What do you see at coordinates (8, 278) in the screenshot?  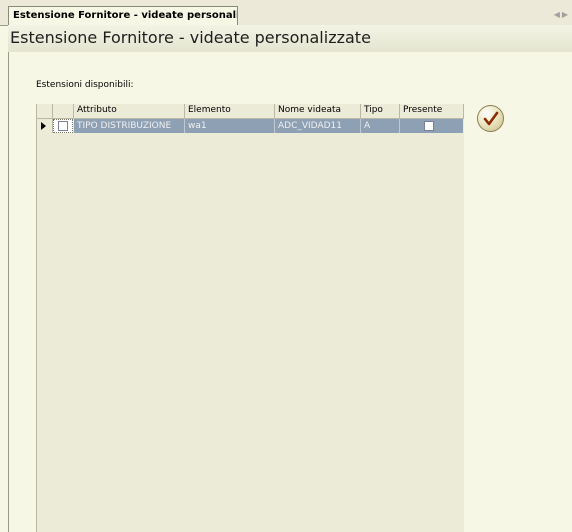 I see `panel-border` at bounding box center [8, 278].